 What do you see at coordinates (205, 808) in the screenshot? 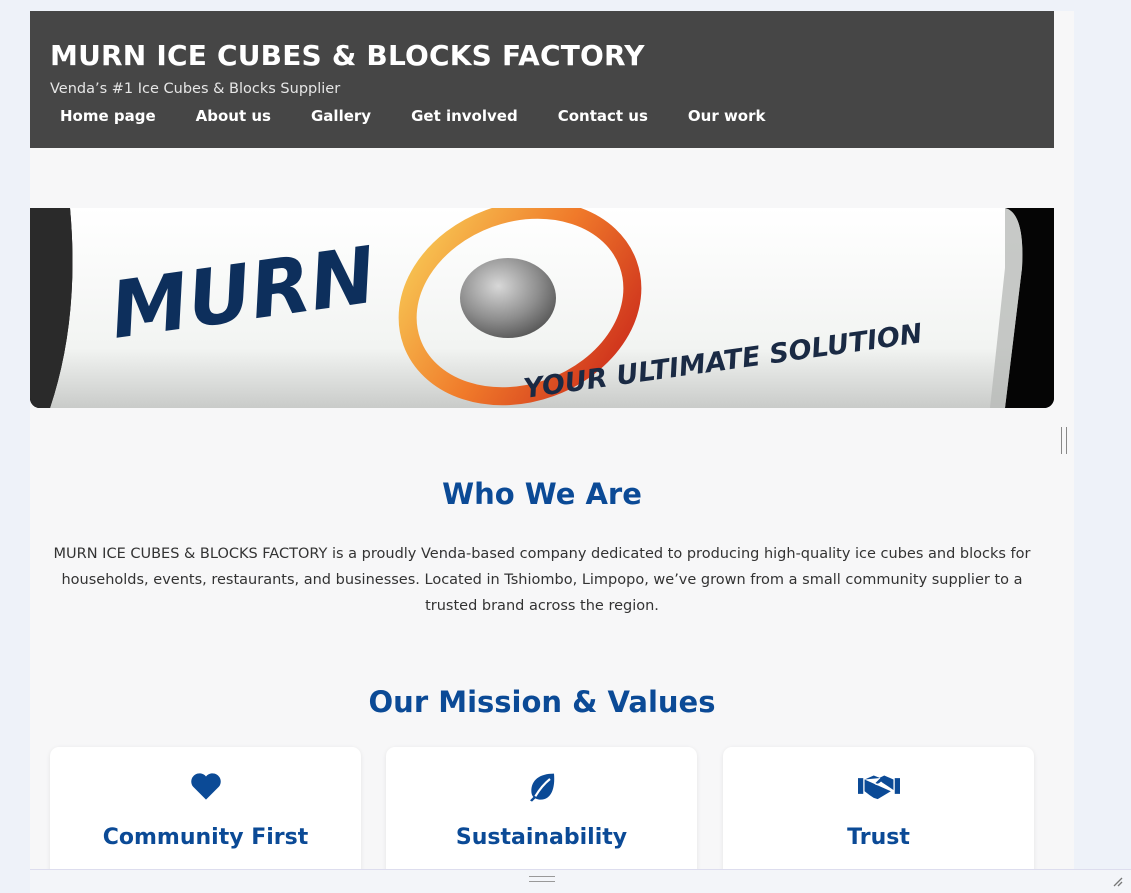
I see `value-card-community: Community First` at bounding box center [205, 808].